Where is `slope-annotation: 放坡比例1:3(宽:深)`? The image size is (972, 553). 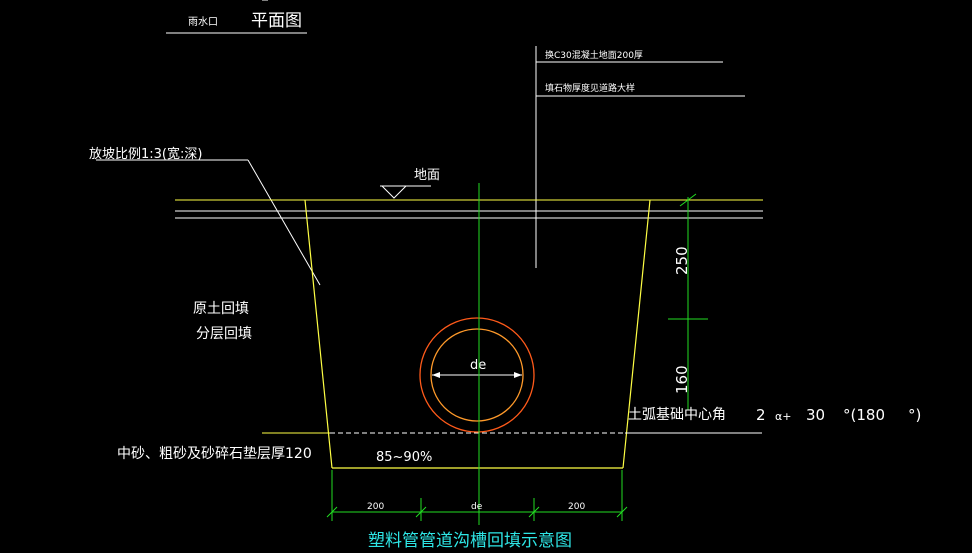
slope-annotation: 放坡比例1:3(宽:深) is located at coordinates (205, 216).